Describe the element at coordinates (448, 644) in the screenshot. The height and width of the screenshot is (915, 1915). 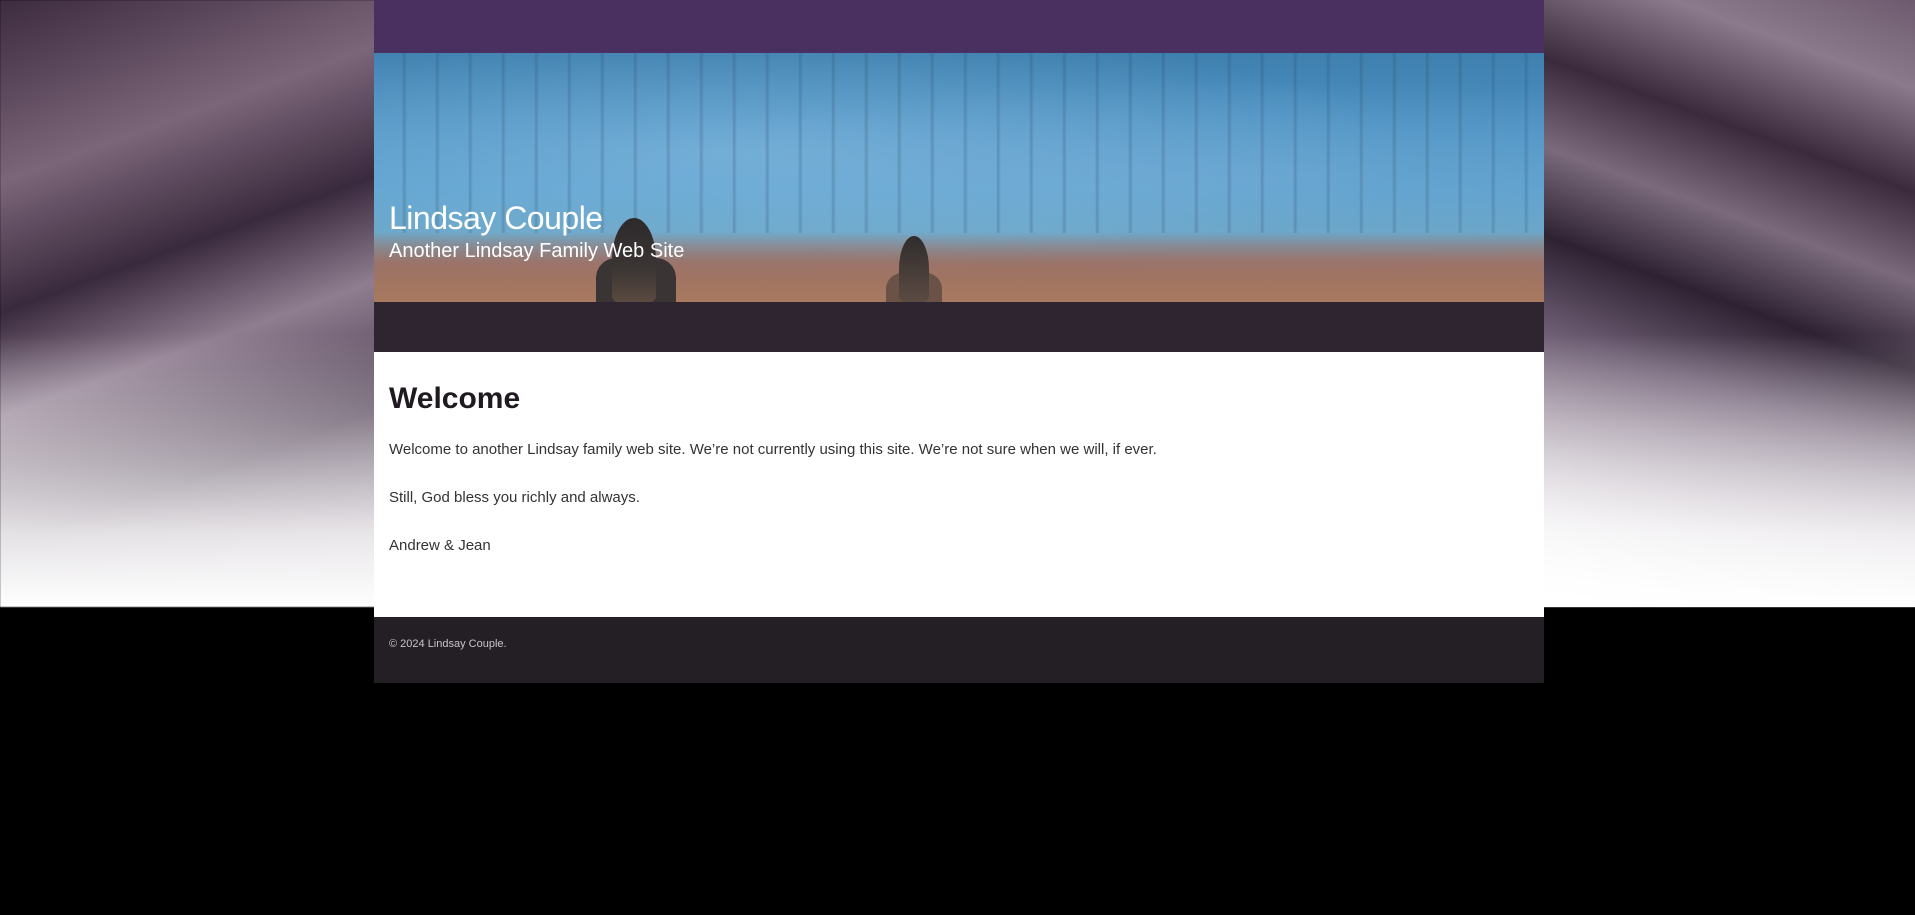
I see `footer-copyright: © 2024 Lindsay Couple.` at that location.